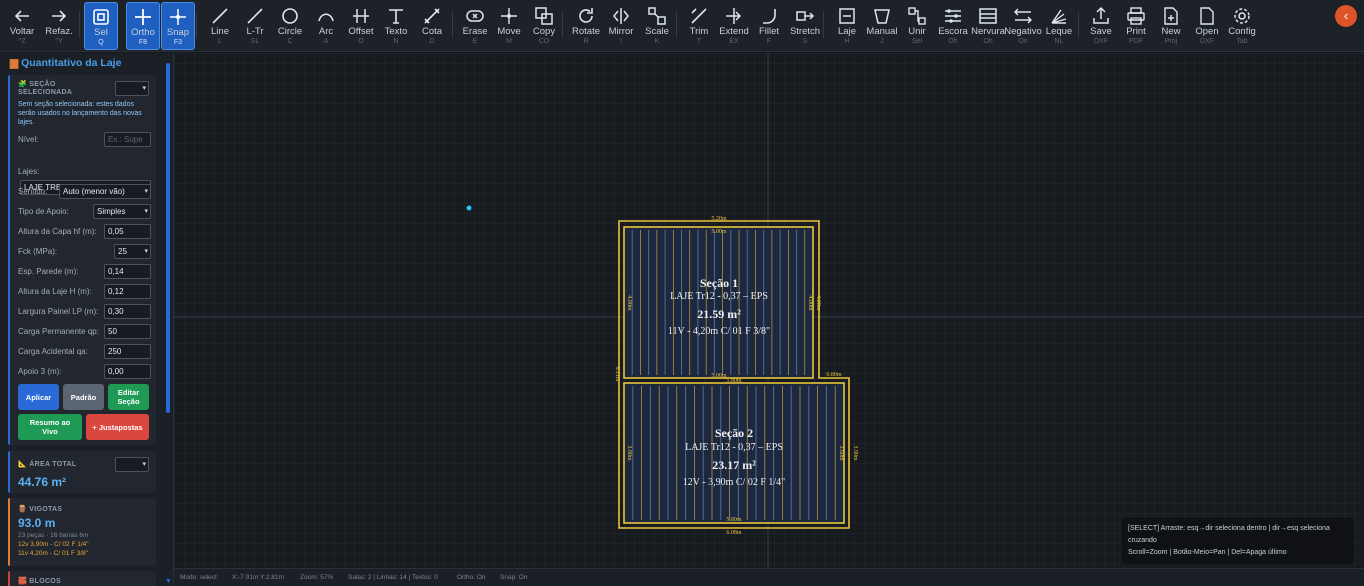  What do you see at coordinates (128, 397) in the screenshot?
I see `edit-section-button: Editar Seção` at bounding box center [128, 397].